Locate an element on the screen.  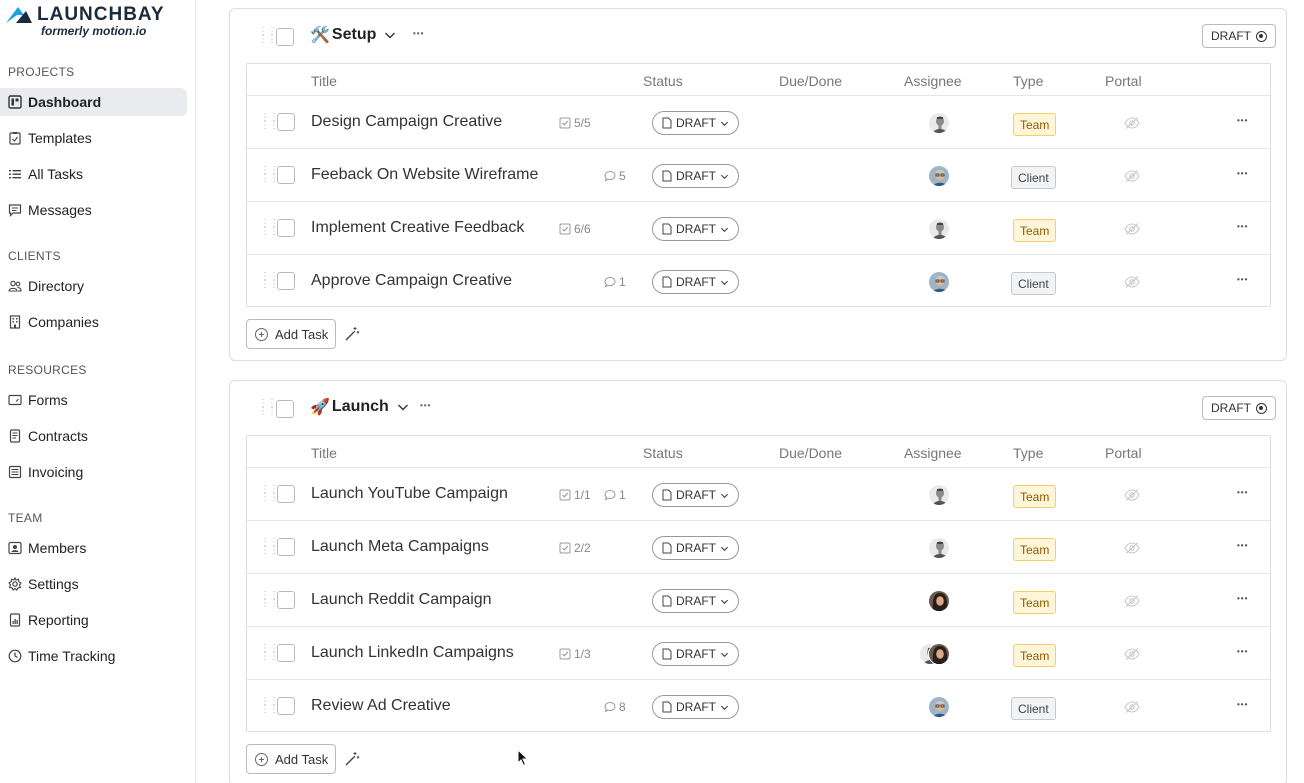
sidebar-item-messages: Messages is located at coordinates (93, 210).